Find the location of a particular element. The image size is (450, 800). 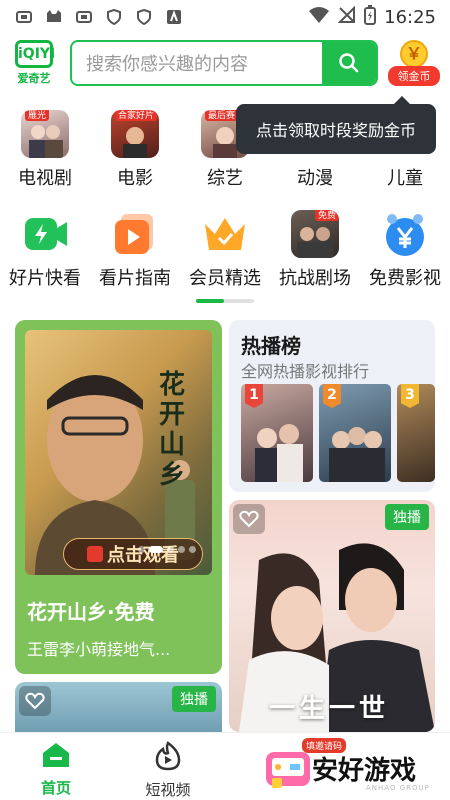

search-bar: 搜索你感兴趣的内容 is located at coordinates (224, 63).